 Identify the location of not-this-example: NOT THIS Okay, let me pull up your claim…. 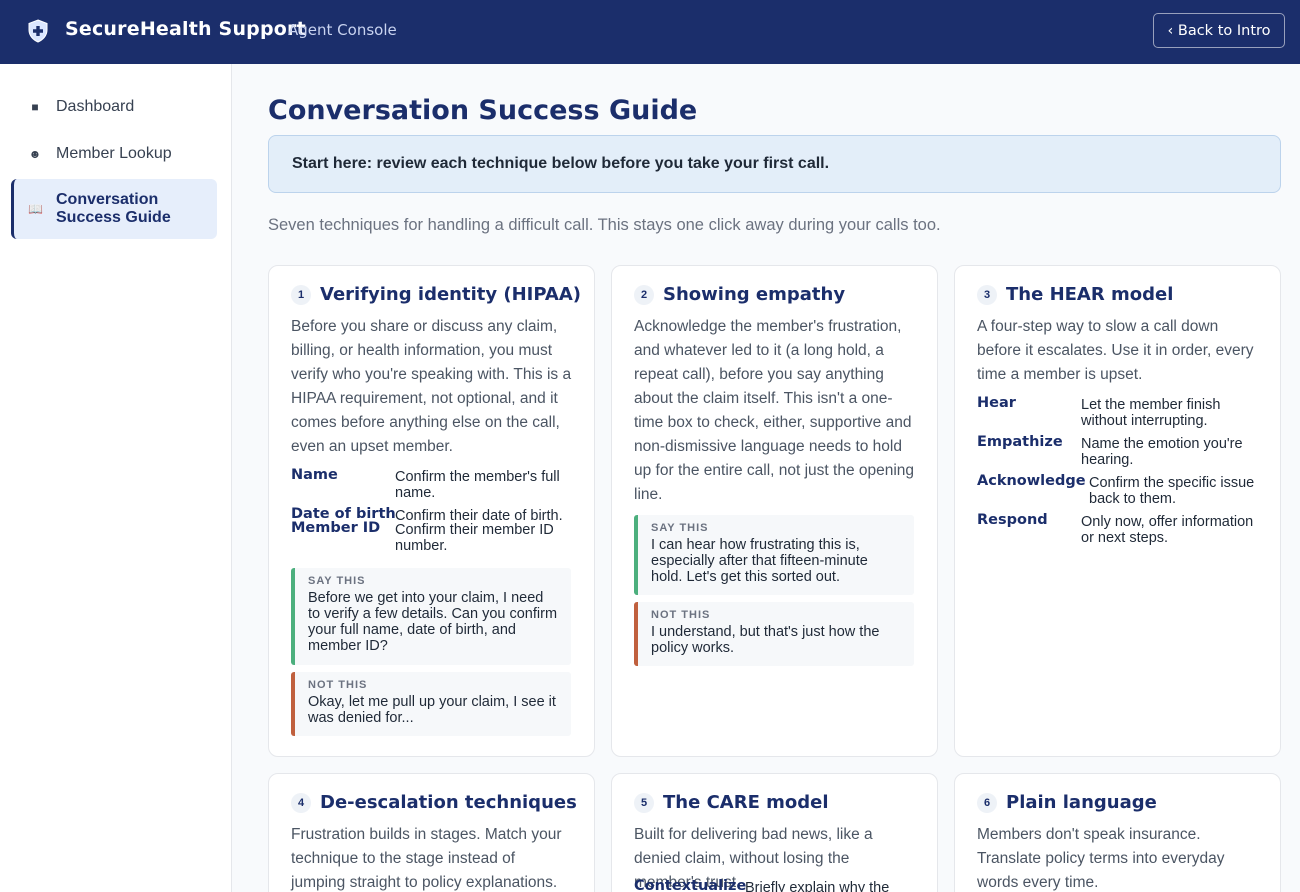
(431, 704).